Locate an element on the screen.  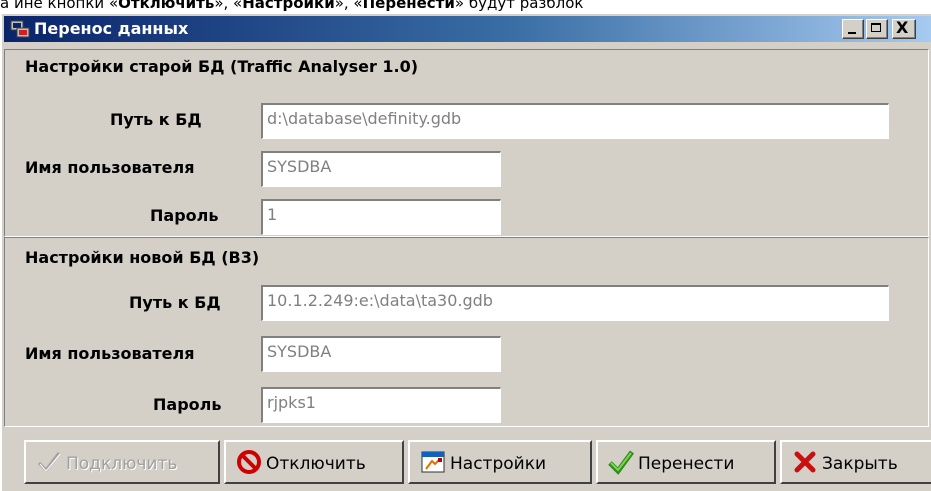
close-button: Закрыть is located at coordinates (855, 462).